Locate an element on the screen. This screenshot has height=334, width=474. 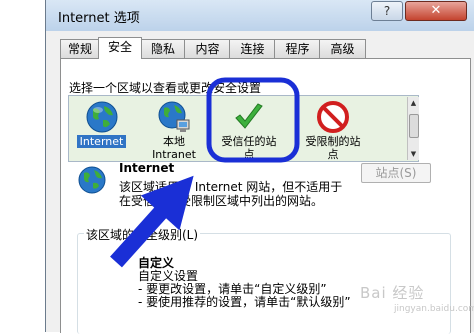
tab-privacy: 隐私 is located at coordinates (163, 48).